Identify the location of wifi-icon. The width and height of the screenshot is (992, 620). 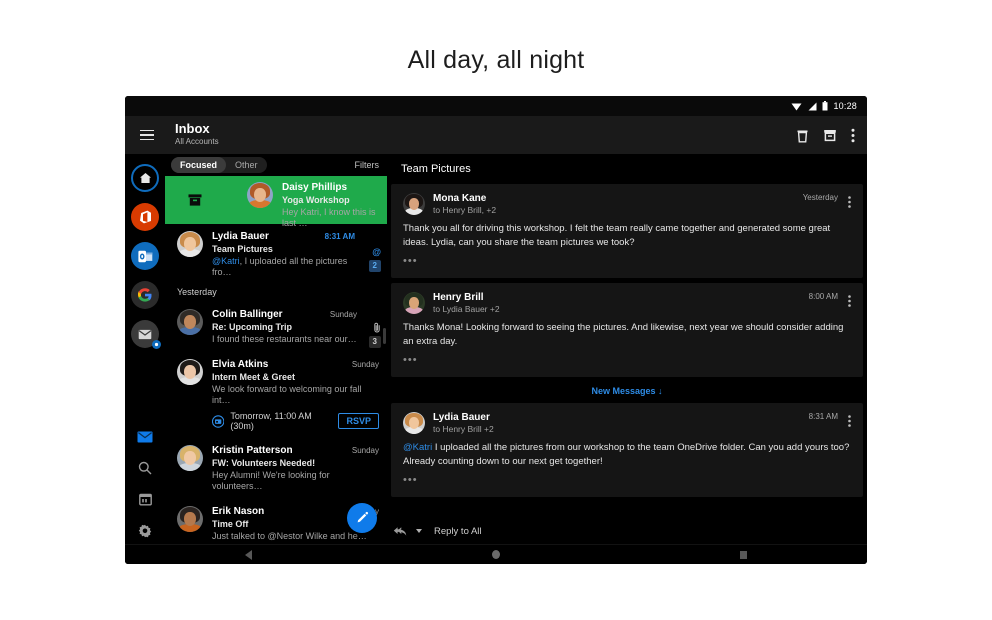
(796, 106).